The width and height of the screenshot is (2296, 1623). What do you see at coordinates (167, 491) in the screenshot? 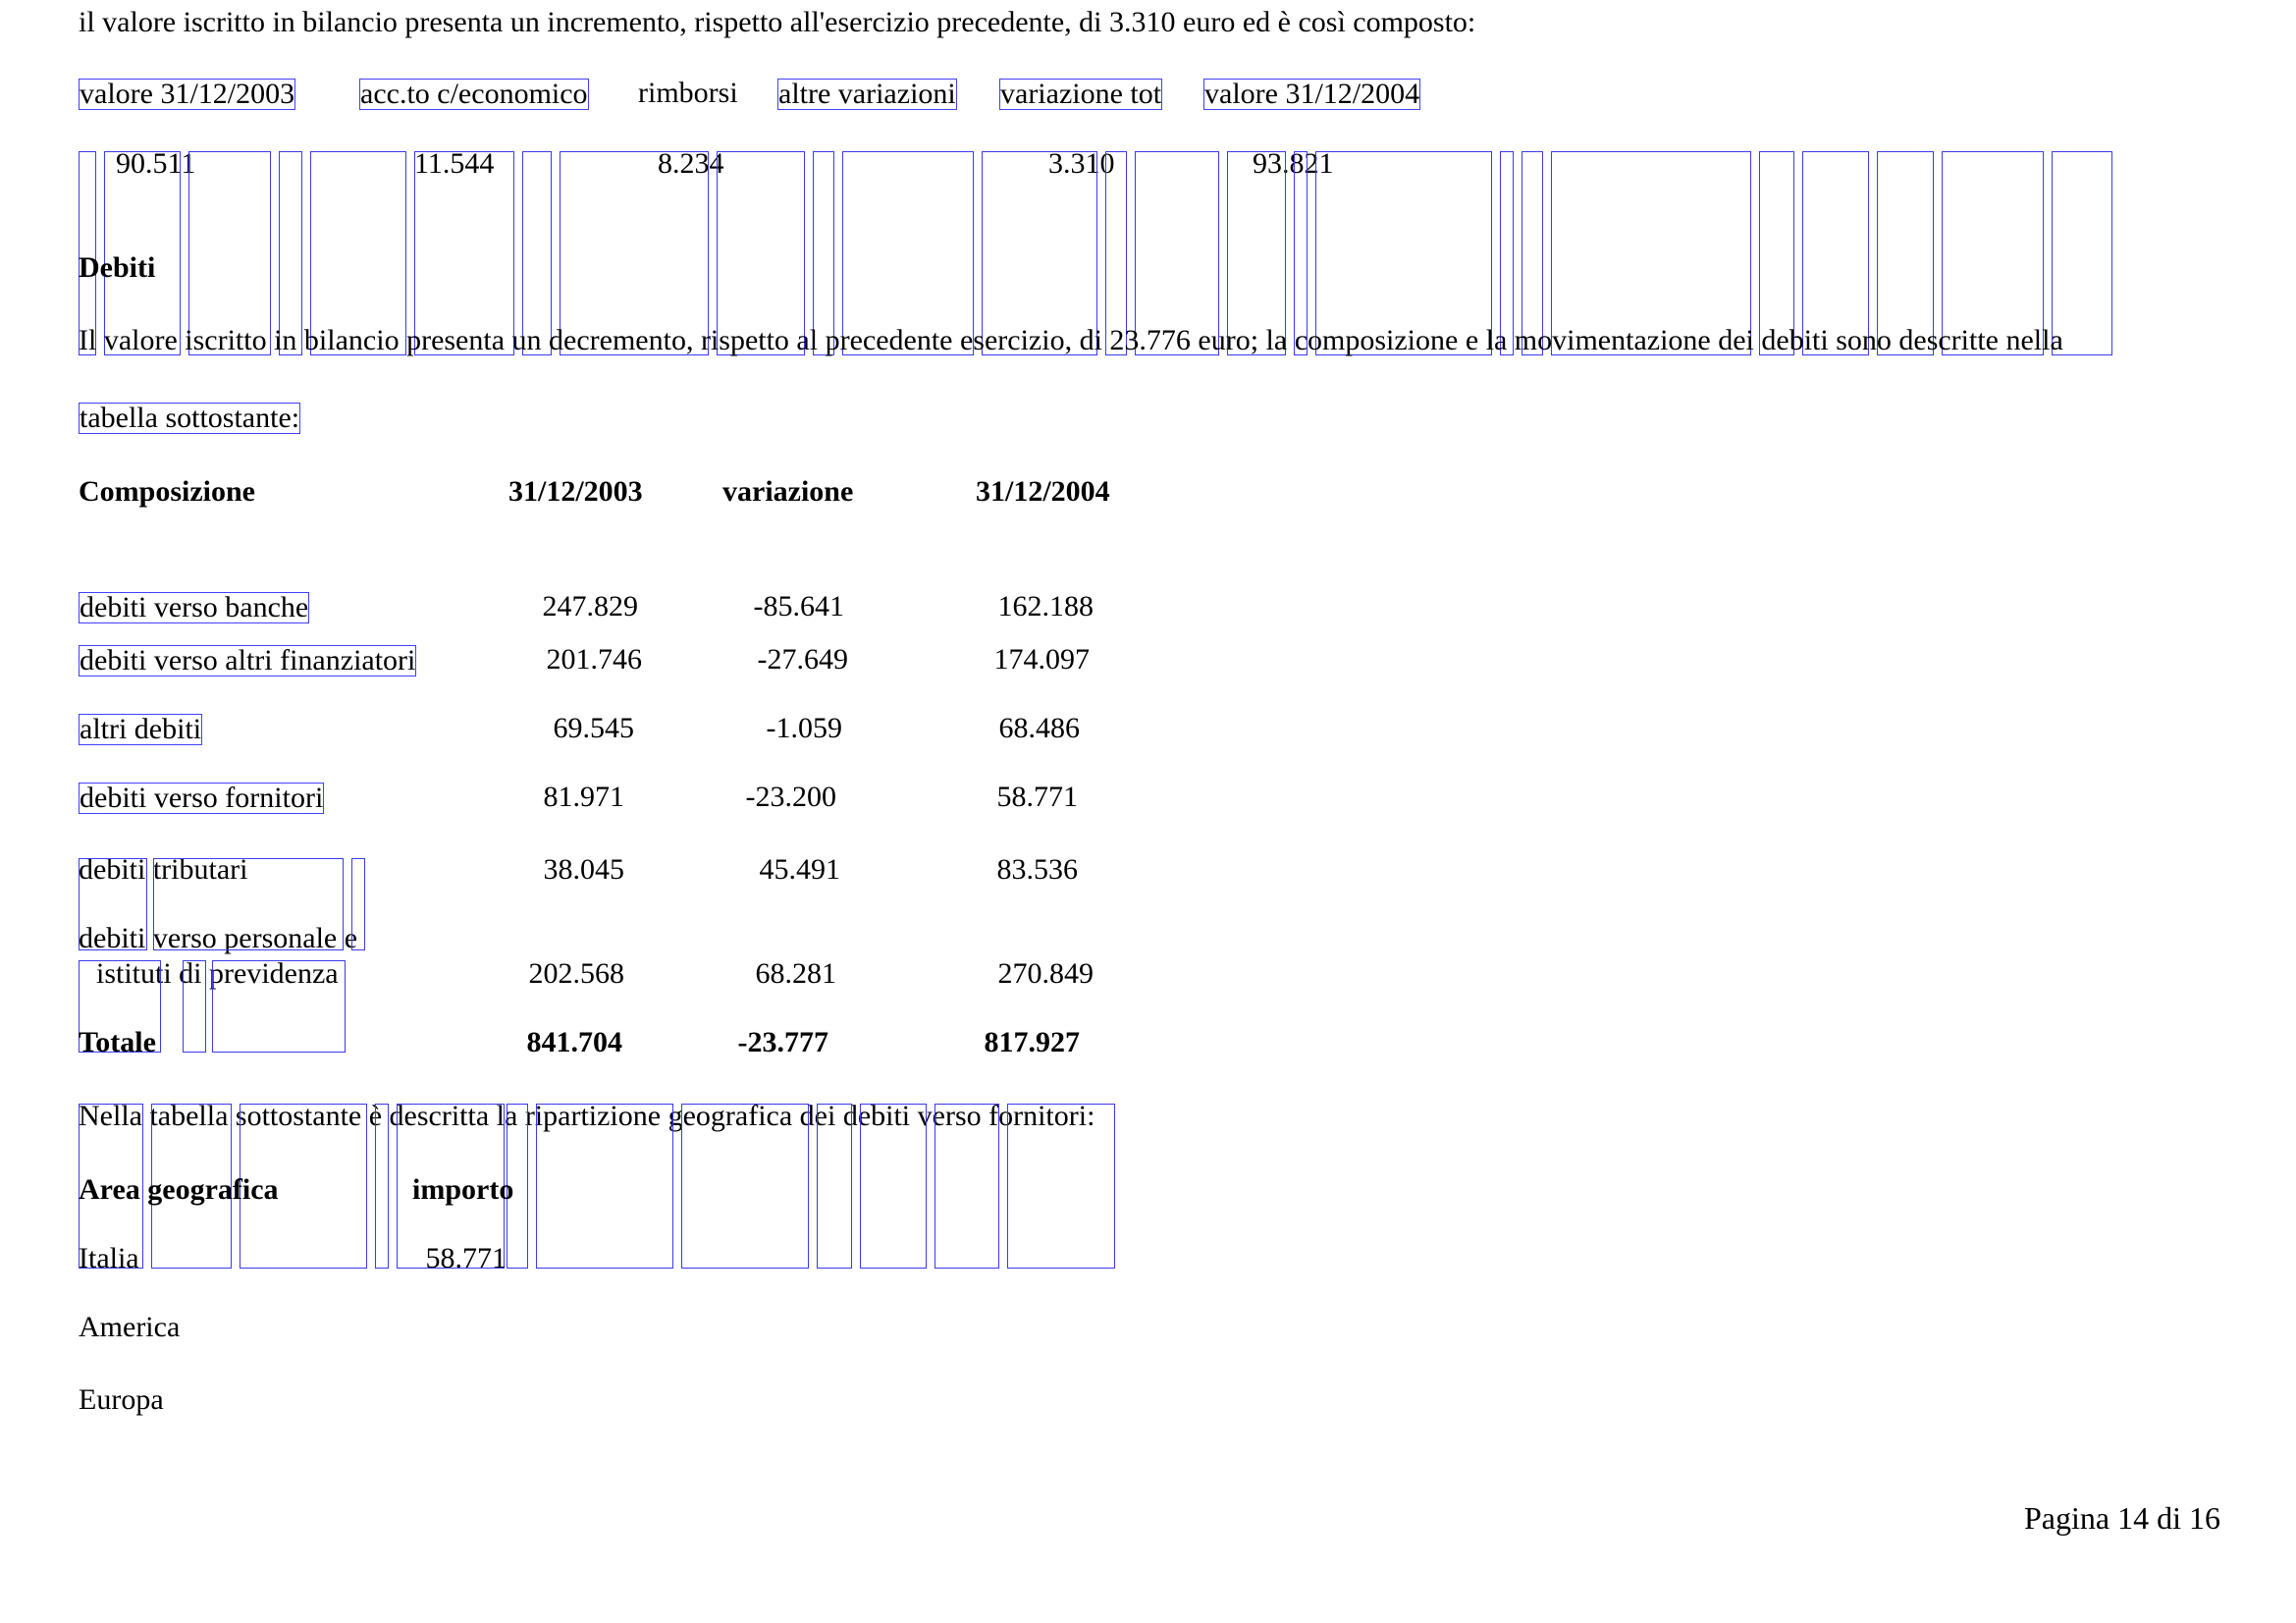
I see `table-header-composizione: Composizione` at bounding box center [167, 491].